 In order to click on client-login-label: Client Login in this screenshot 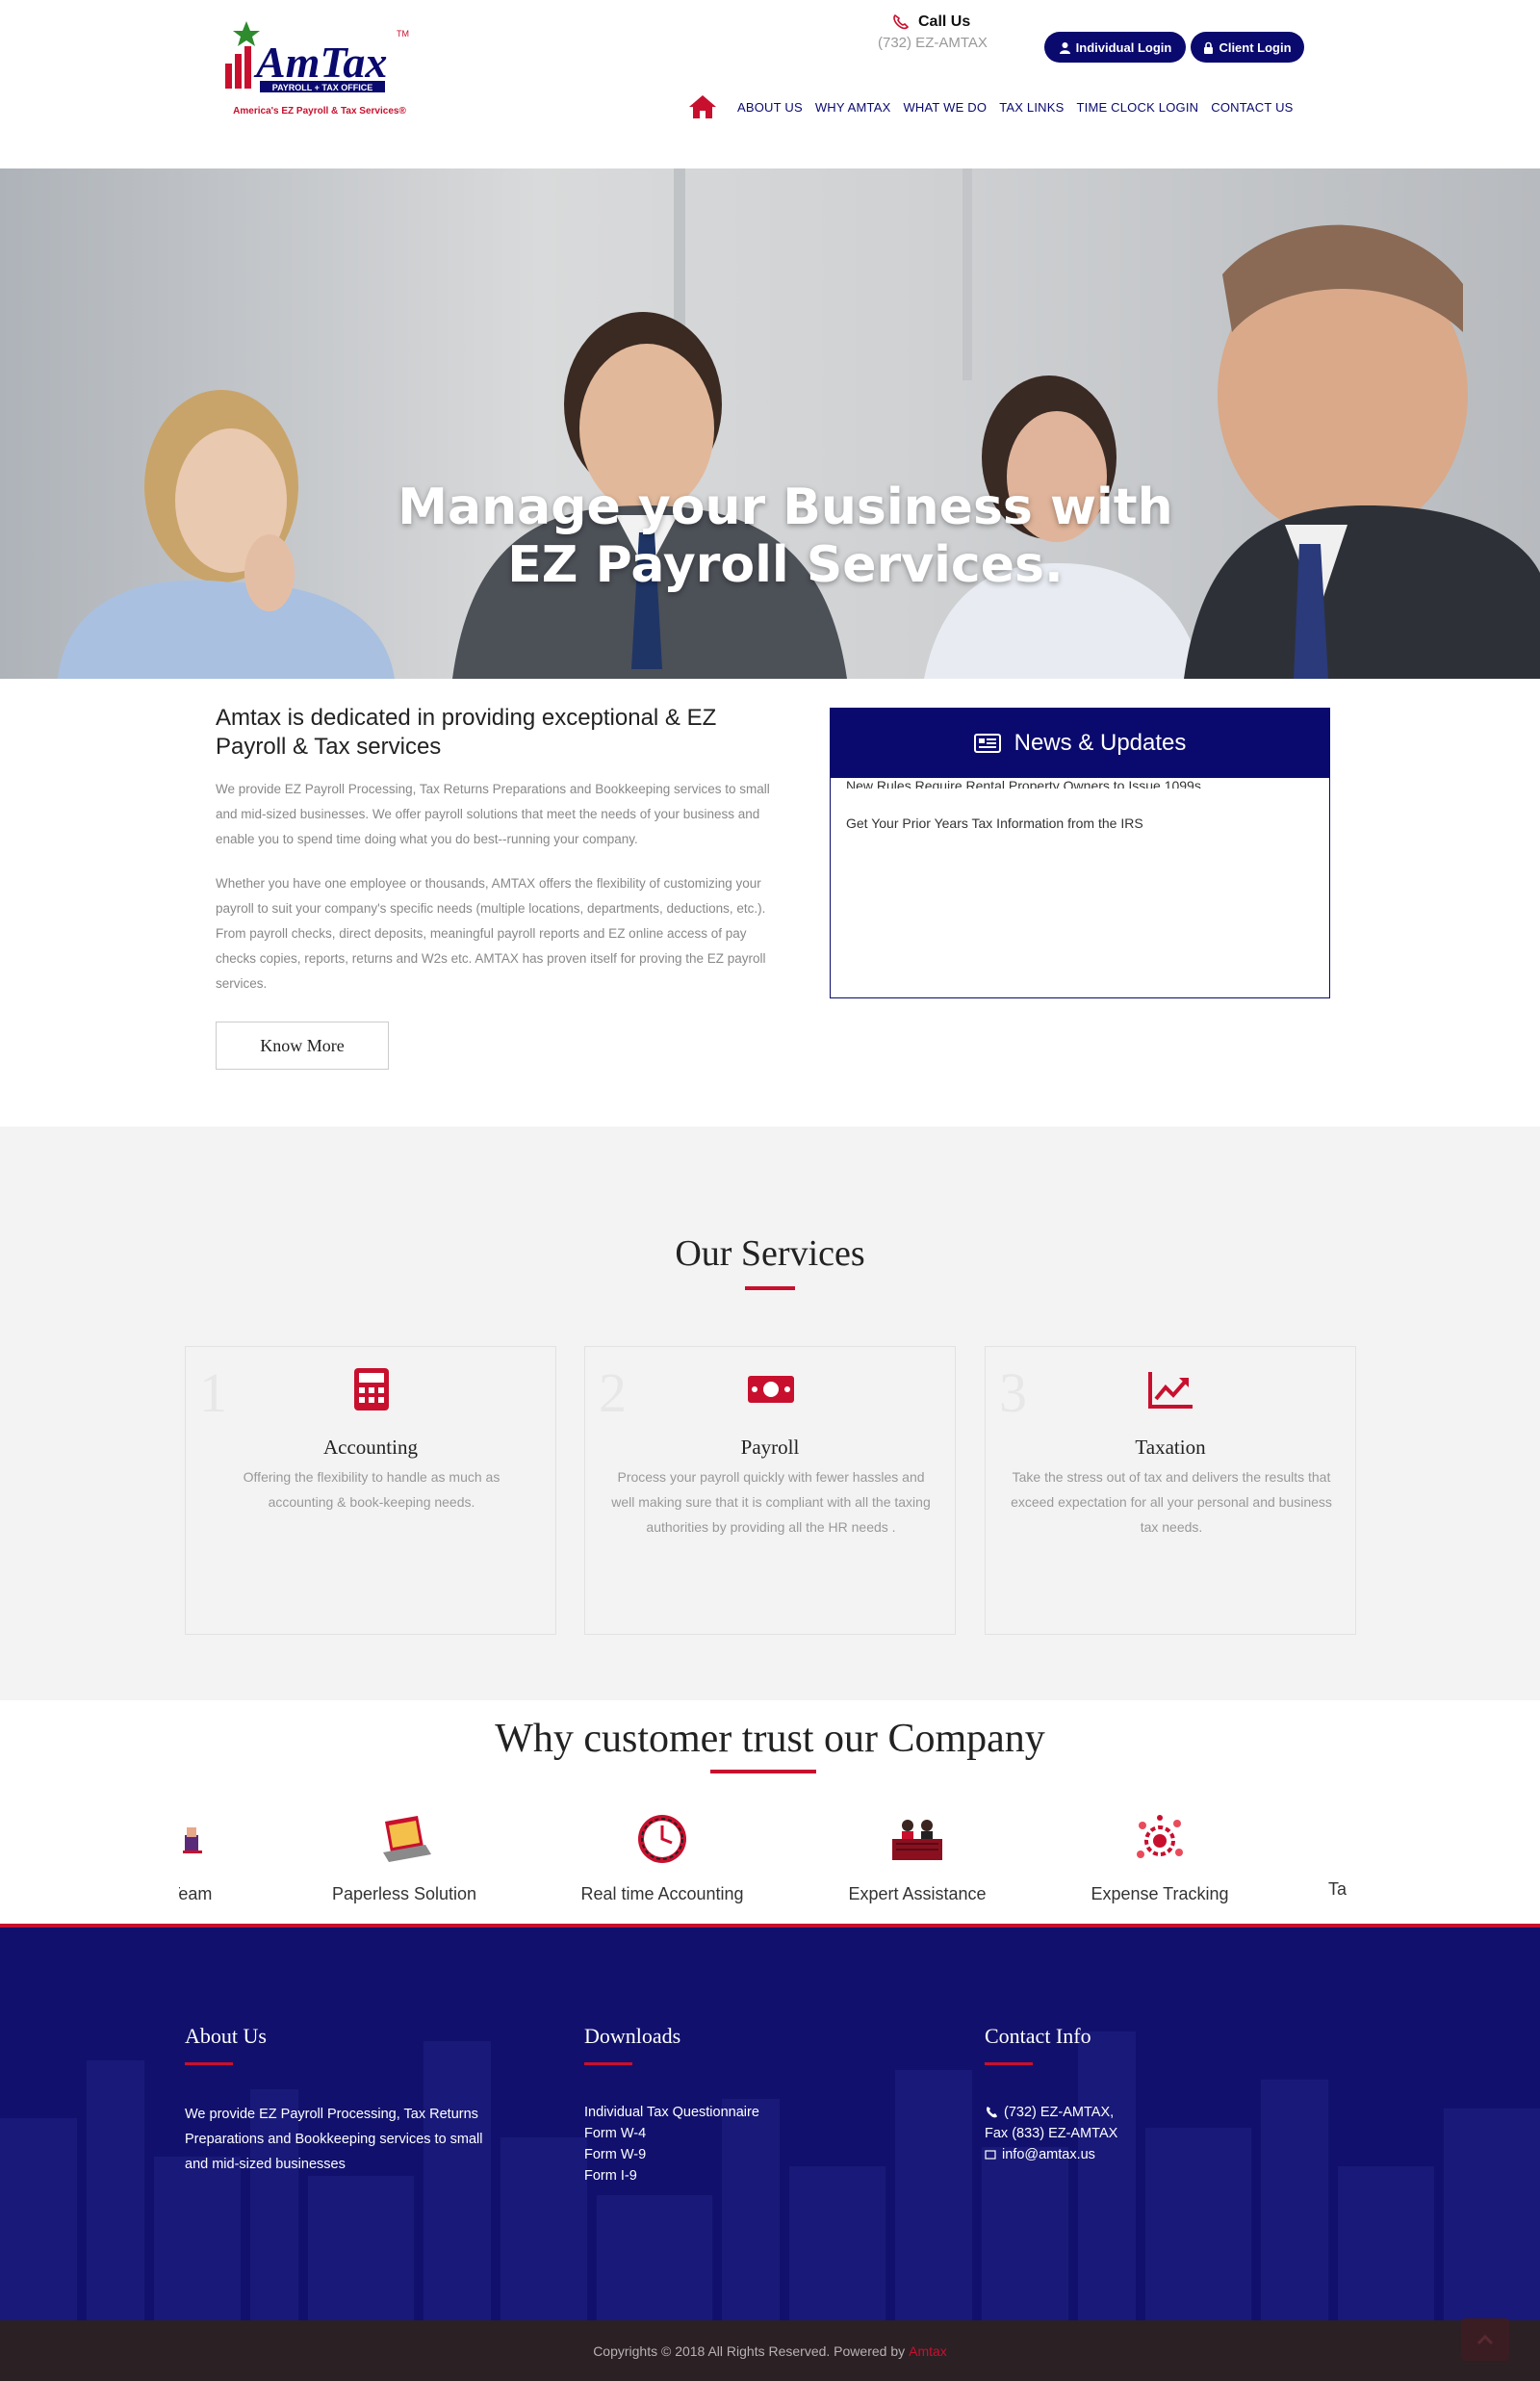, I will do `click(1255, 47)`.